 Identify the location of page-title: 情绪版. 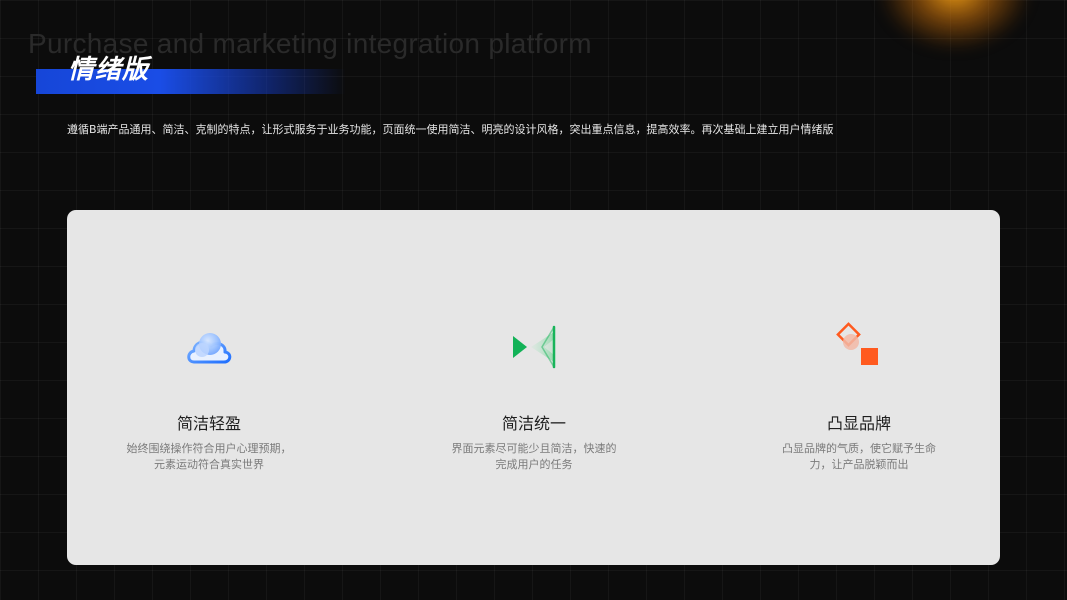
(109, 70).